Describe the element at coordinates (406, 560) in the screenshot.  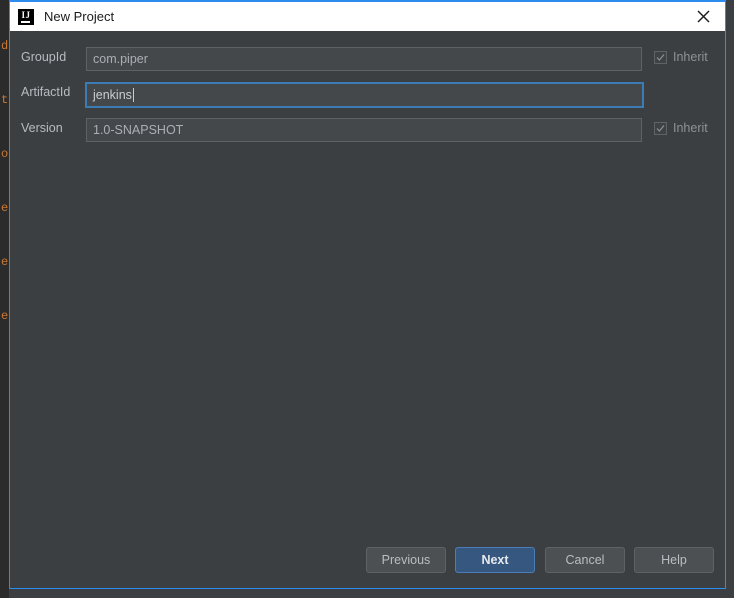
I see `previous-button: Previous` at that location.